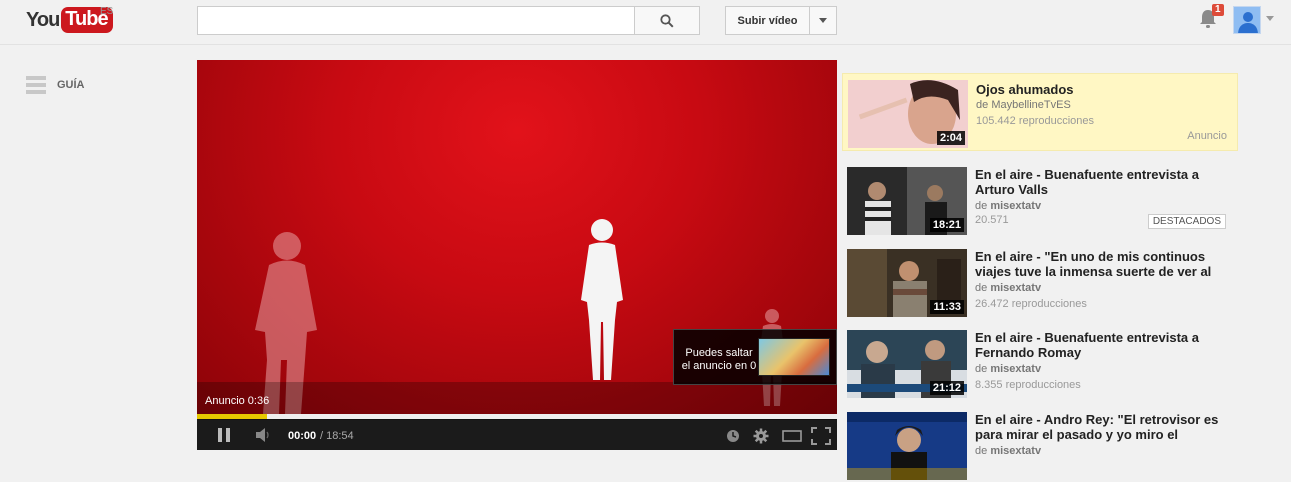 This screenshot has width=1291, height=482. What do you see at coordinates (821, 436) in the screenshot?
I see `fullscreen-icon` at bounding box center [821, 436].